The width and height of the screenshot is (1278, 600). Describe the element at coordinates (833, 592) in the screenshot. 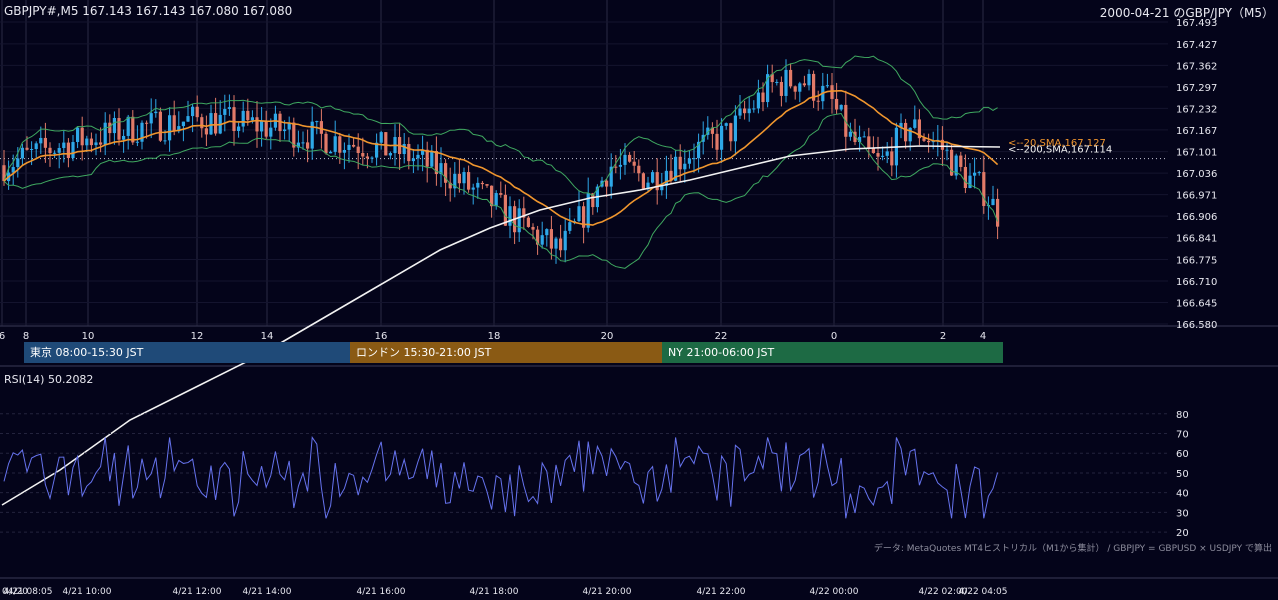

I see `time-x-tick-8: 4/22 00:00` at that location.